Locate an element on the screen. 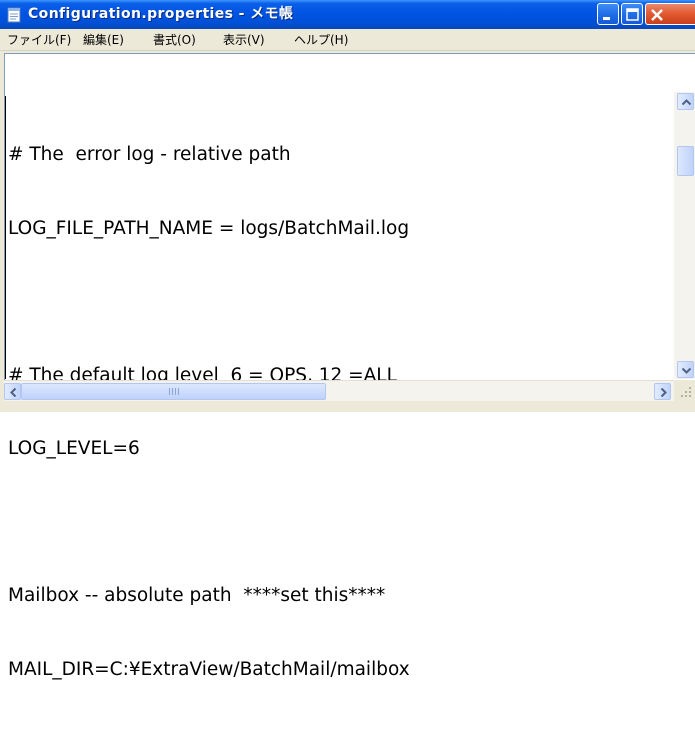 The height and width of the screenshot is (731, 695). maximize-icon is located at coordinates (632, 14).